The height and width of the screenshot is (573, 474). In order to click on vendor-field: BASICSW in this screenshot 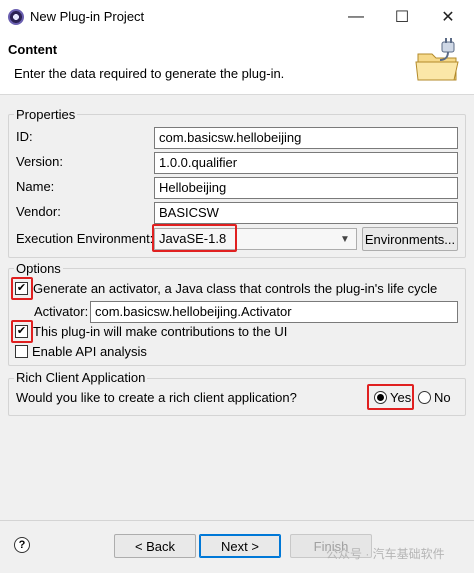, I will do `click(306, 213)`.